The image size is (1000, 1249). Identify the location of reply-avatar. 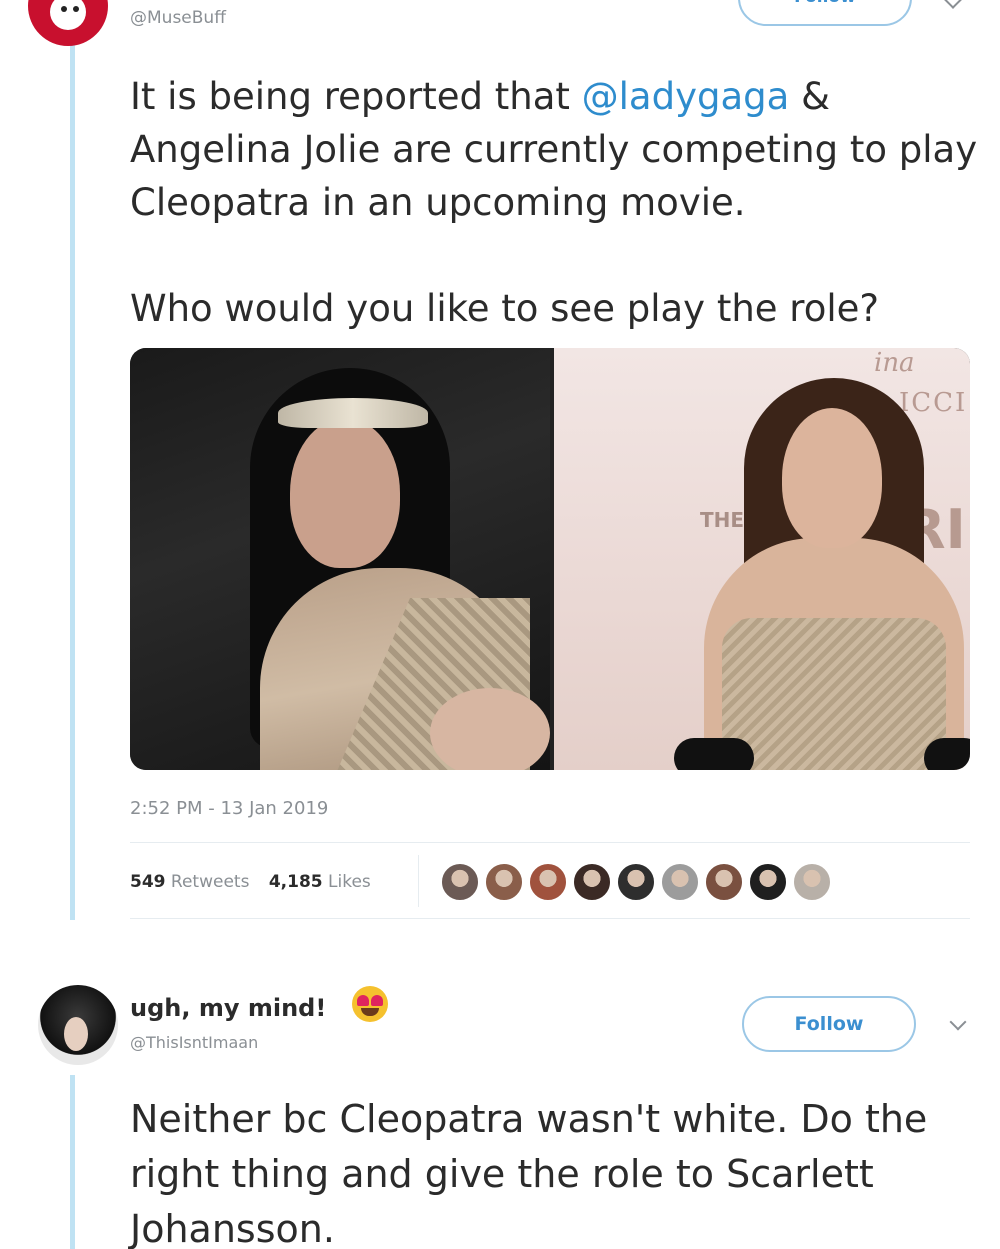
(78, 1025).